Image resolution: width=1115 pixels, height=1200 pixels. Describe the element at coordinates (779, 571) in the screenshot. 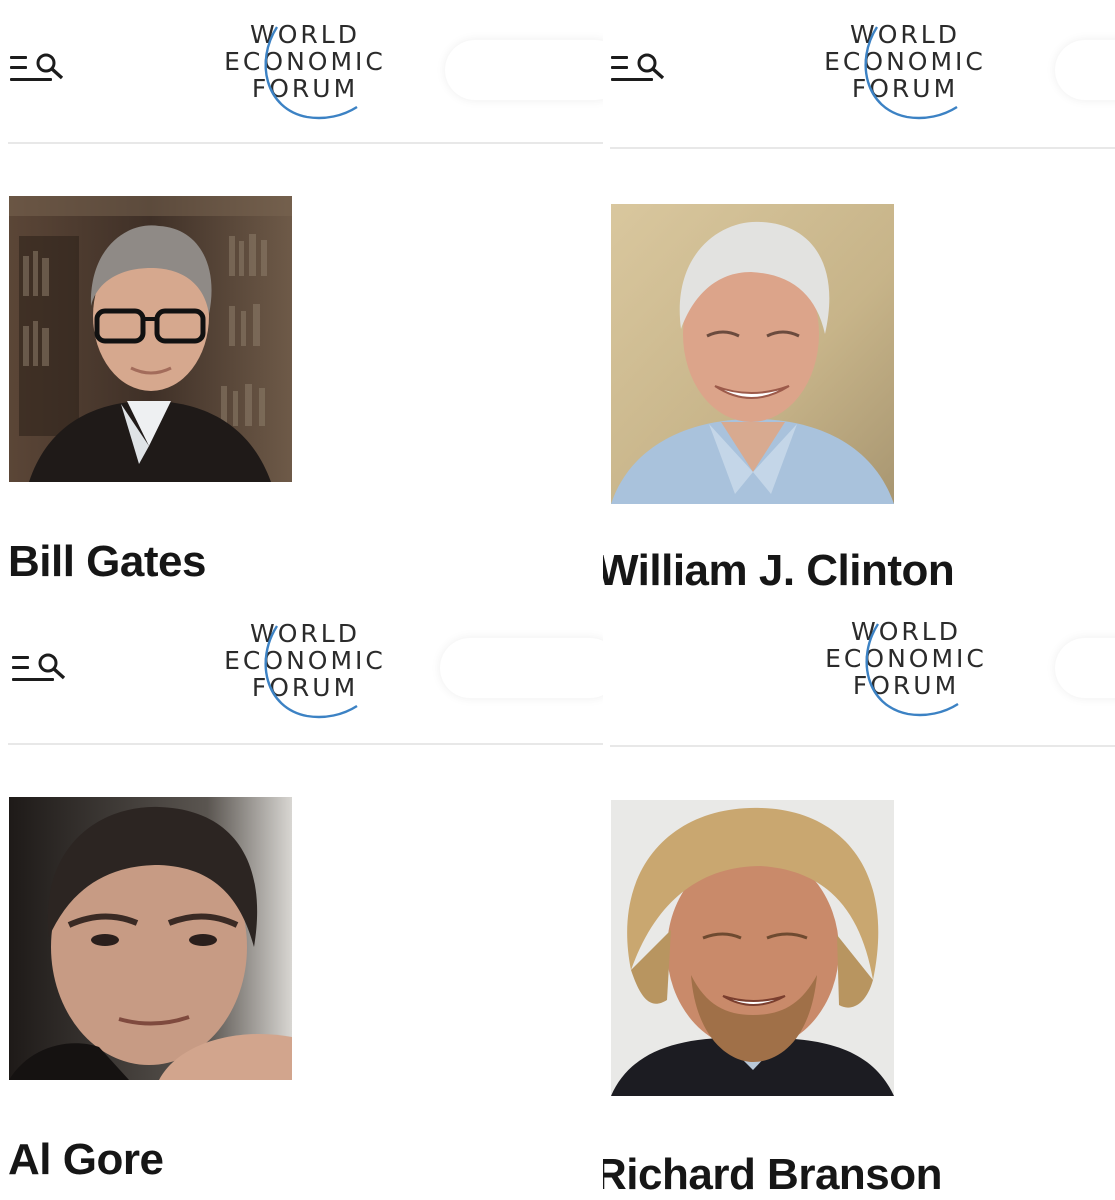

I see `profile-name: William J. Clinton` at that location.